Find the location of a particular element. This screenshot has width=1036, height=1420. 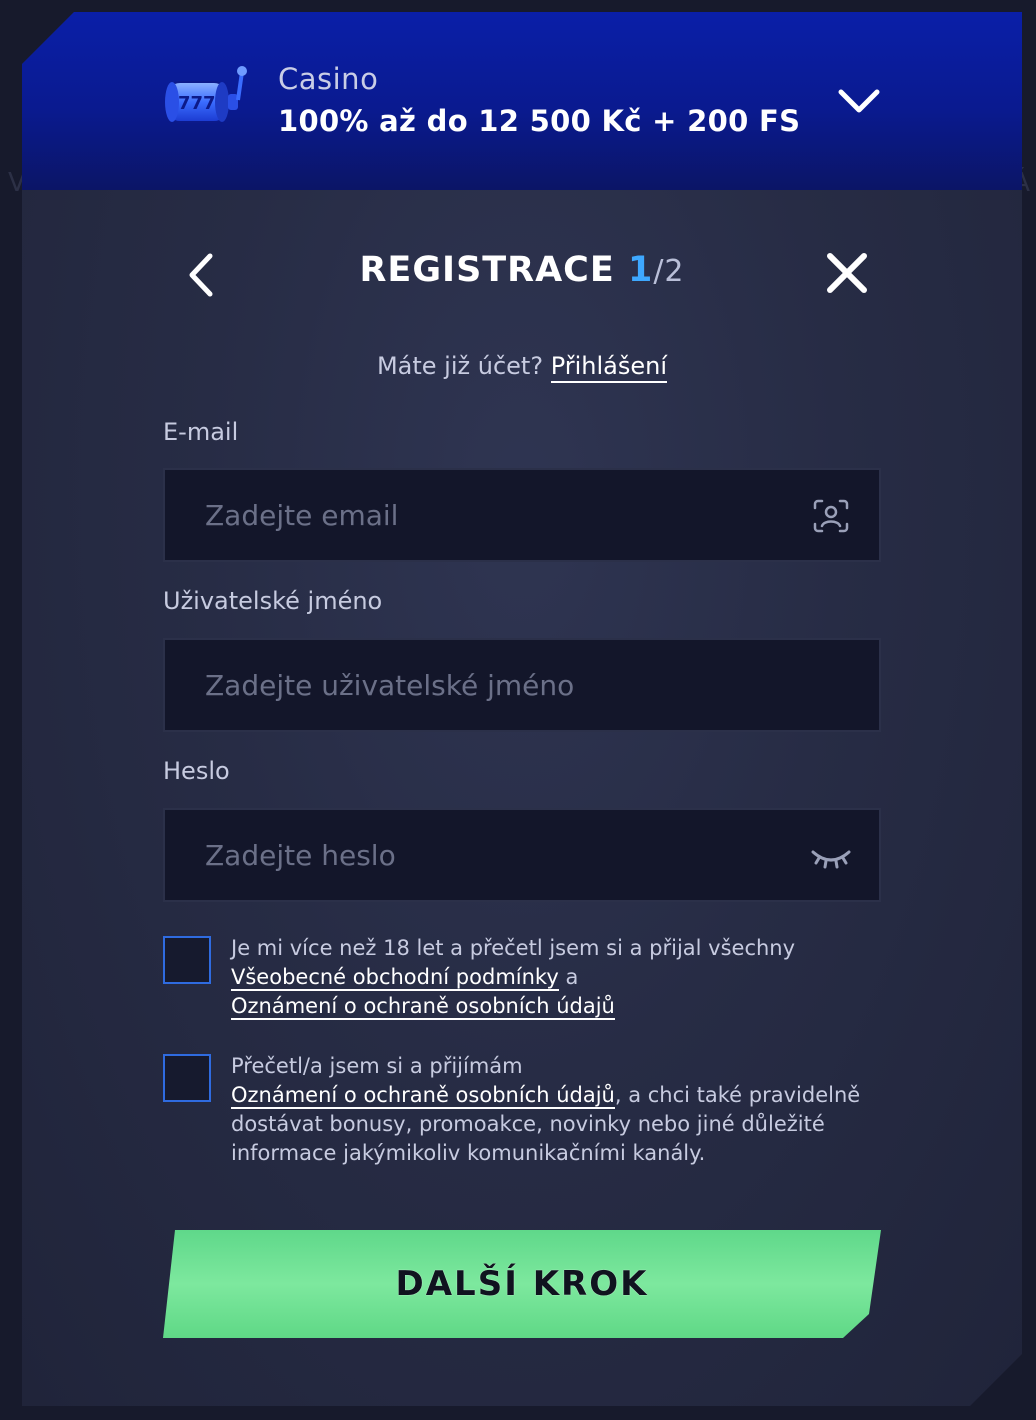

username-label: Uživatelské jméno is located at coordinates (273, 601).